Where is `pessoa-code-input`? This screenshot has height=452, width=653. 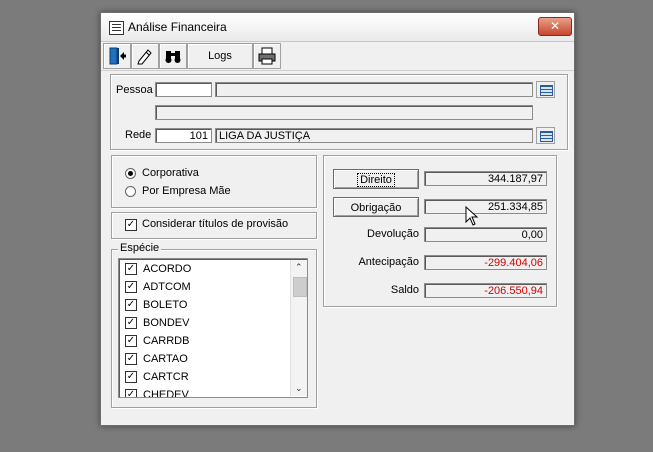
pessoa-code-input is located at coordinates (183, 89).